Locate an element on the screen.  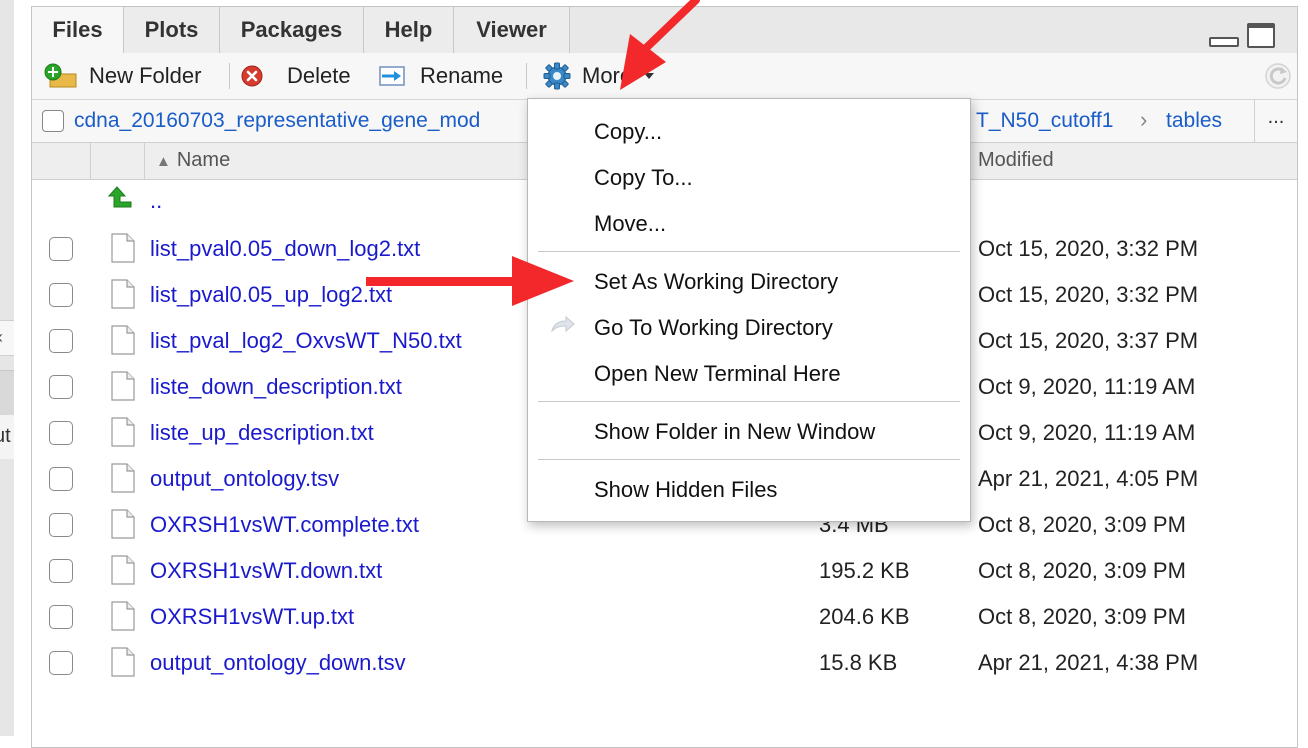
tab-help: Help is located at coordinates (409, 30).